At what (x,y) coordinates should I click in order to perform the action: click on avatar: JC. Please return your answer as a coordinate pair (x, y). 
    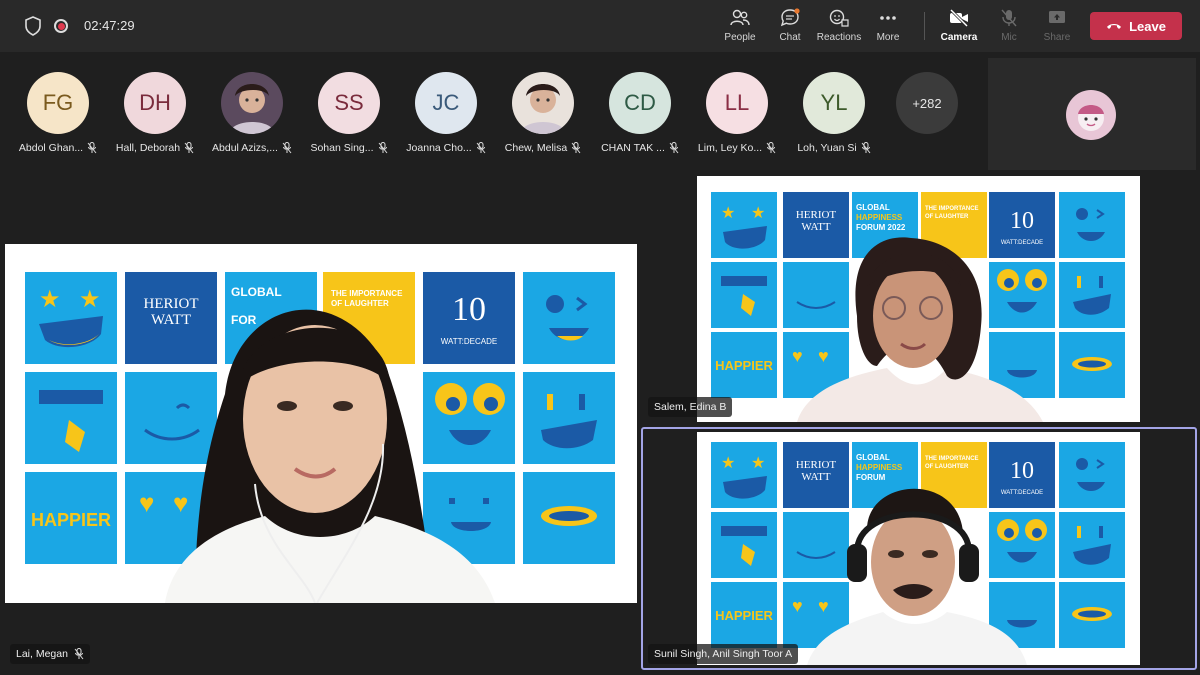
    Looking at the image, I should click on (446, 103).